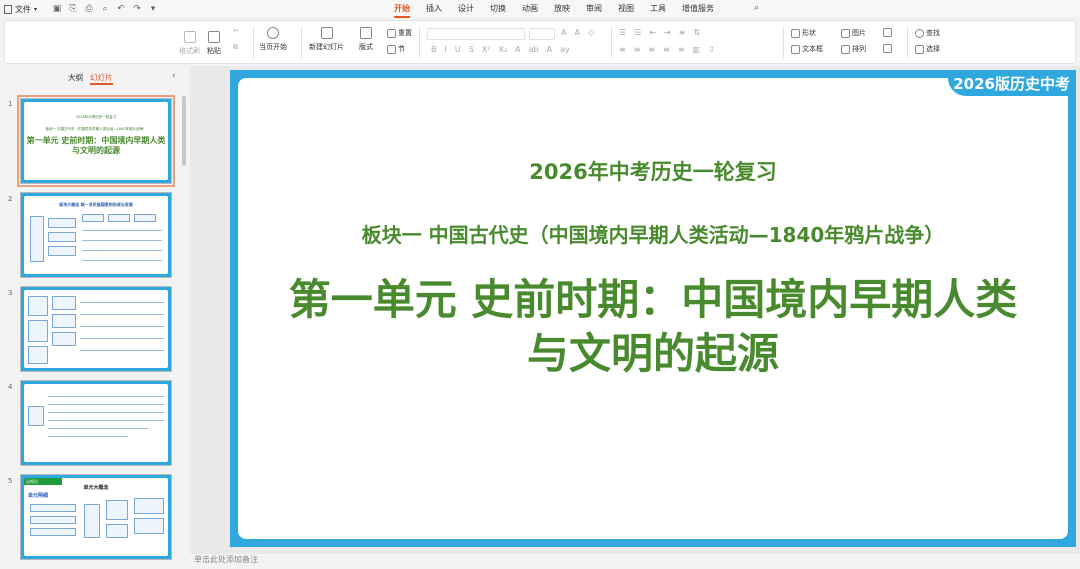 This screenshot has width=1080, height=569. I want to click on tab-outline: 大纲, so click(75, 77).